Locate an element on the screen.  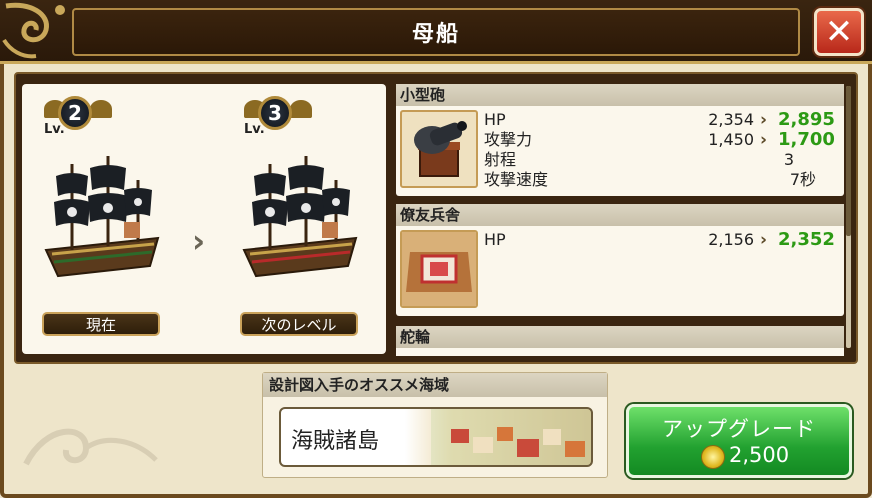
decorative-swirl is located at coordinates (90, 447).